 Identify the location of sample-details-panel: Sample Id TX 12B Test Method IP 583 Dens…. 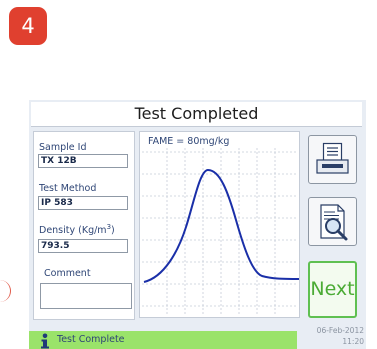
(84, 225).